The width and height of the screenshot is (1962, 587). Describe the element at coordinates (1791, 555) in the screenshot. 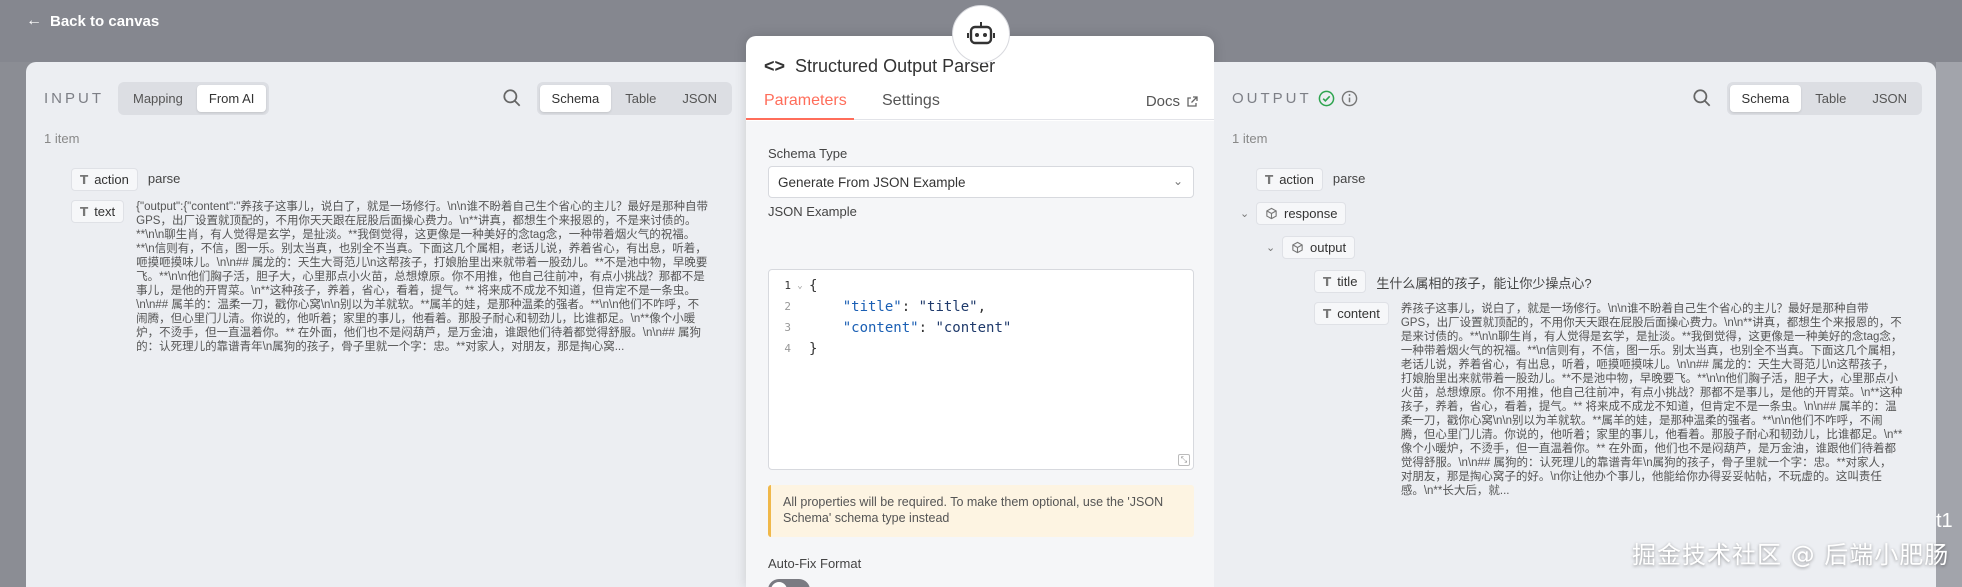

I see `watermark-text: 掘金技术社区 @ 后端小肥肠` at that location.